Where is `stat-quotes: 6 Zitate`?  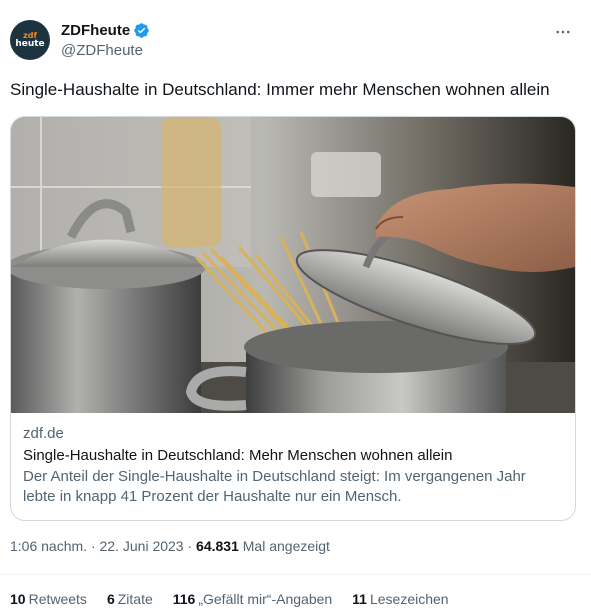 stat-quotes: 6 Zitate is located at coordinates (130, 599).